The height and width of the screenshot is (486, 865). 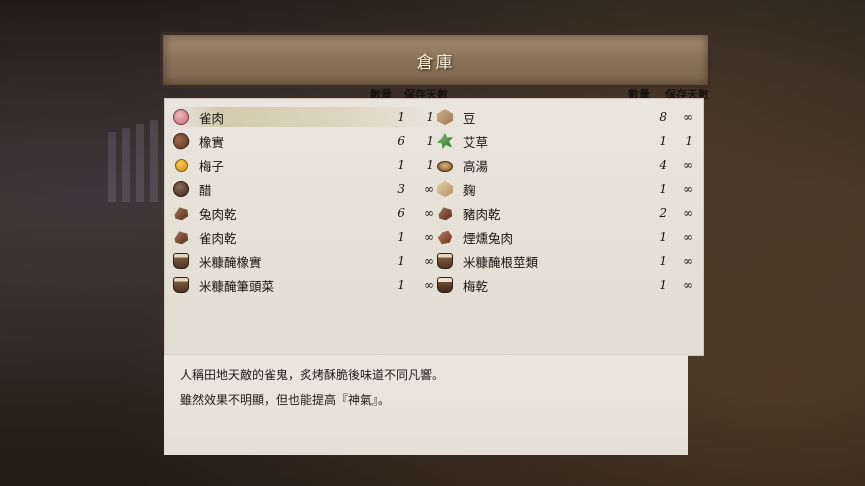 I want to click on item-name: 煙燻兔肉, so click(x=488, y=238).